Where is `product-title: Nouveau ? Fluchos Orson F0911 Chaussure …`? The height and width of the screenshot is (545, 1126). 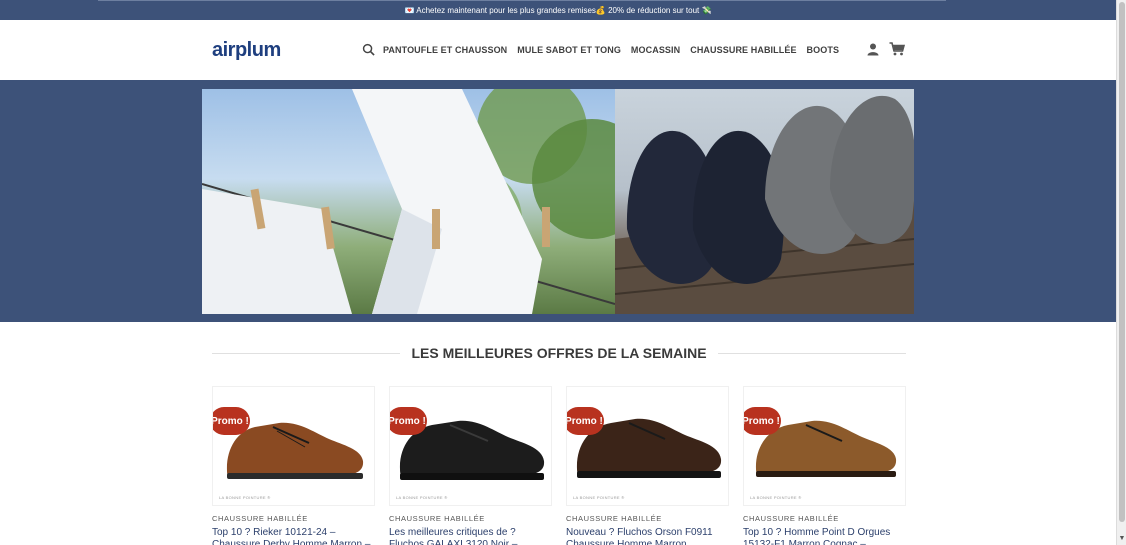 product-title: Nouveau ? Fluchos Orson F0911 Chaussure … is located at coordinates (647, 536).